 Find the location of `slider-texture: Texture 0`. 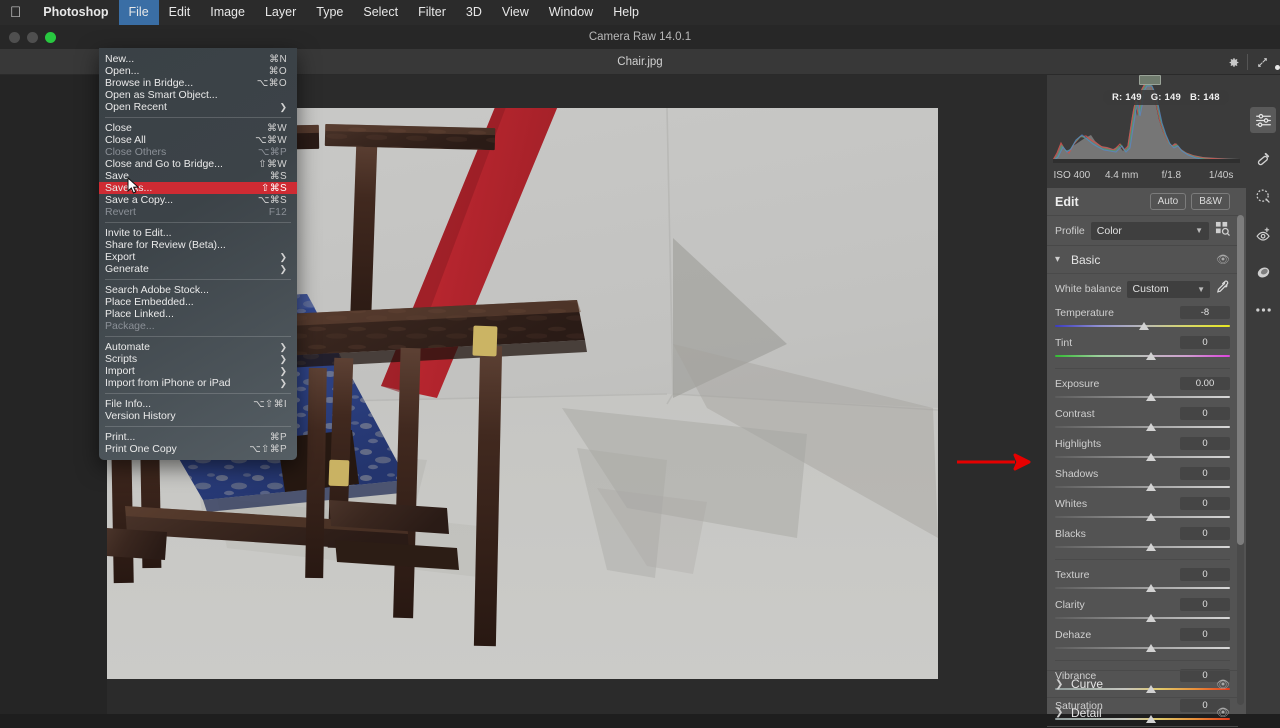

slider-texture: Texture 0 is located at coordinates (1142, 580).